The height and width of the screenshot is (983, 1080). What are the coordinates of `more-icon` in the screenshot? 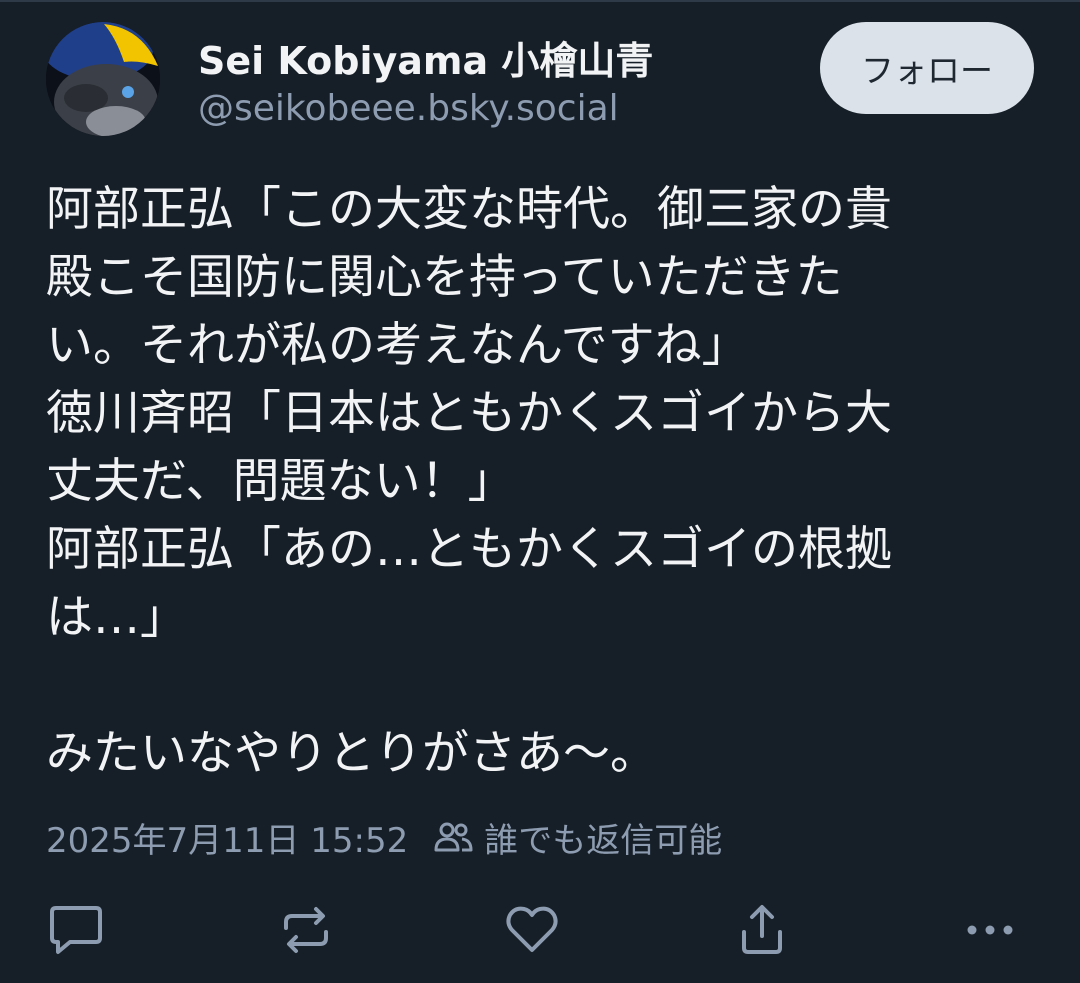 It's located at (990, 930).